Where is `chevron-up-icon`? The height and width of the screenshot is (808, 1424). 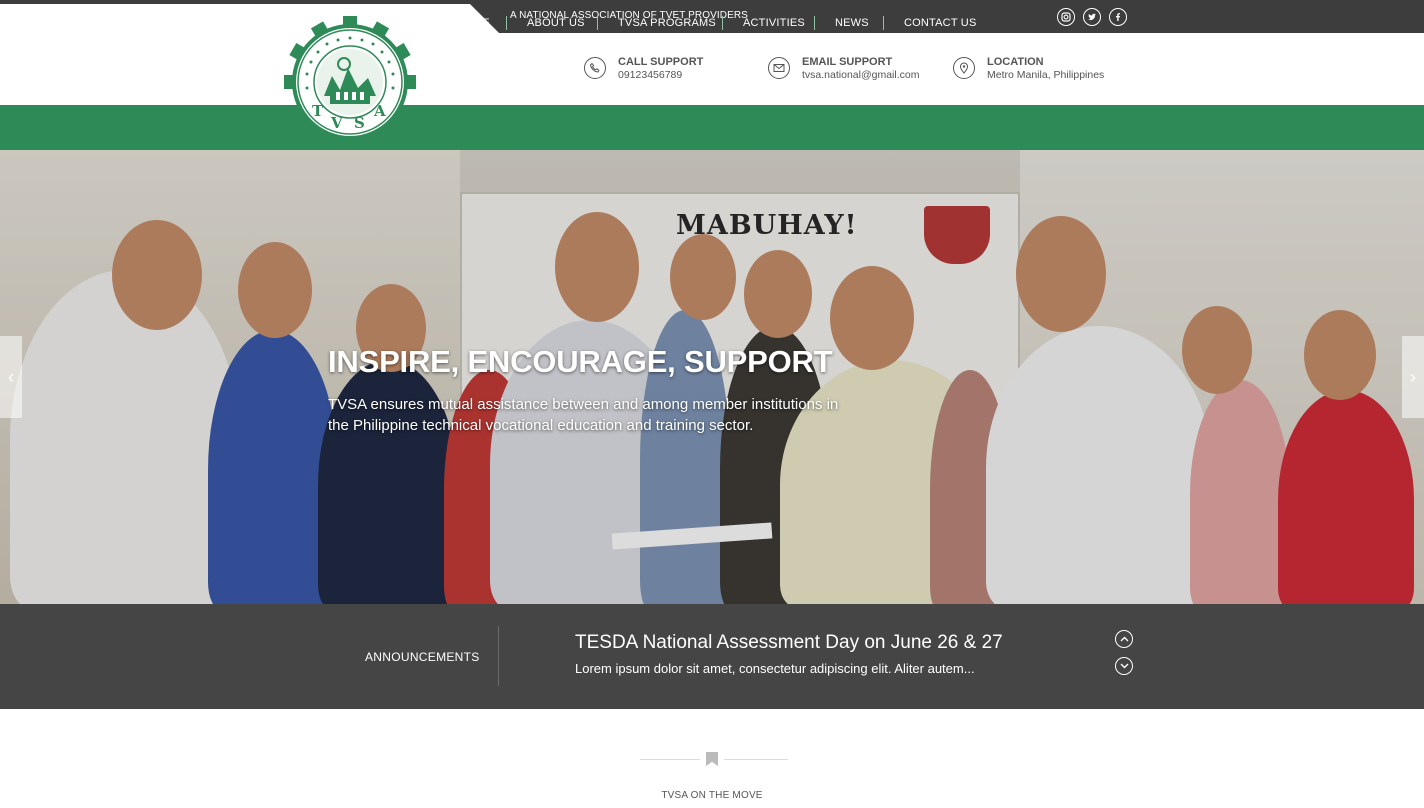 chevron-up-icon is located at coordinates (1124, 639).